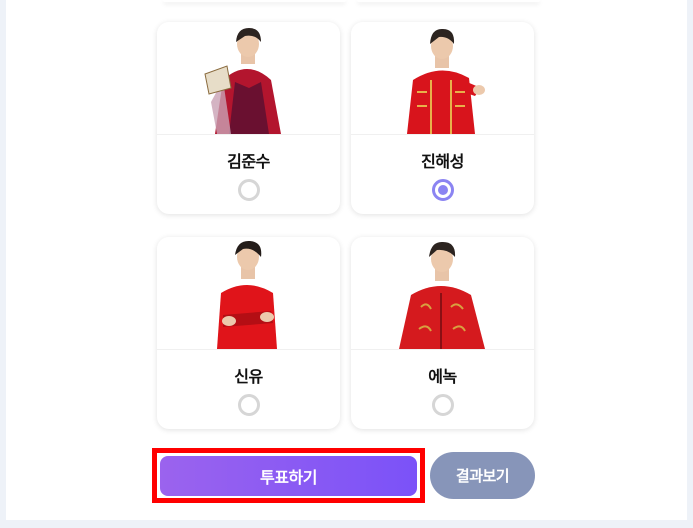 Image resolution: width=693 pixels, height=528 pixels. What do you see at coordinates (442, 376) in the screenshot?
I see `candidate-name: 에녹` at bounding box center [442, 376].